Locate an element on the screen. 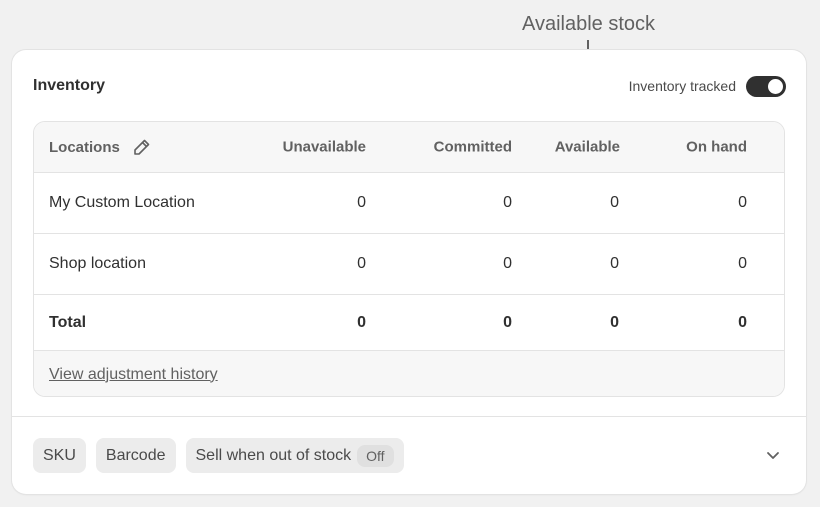 This screenshot has width=820, height=507. sell-when-out-of-stock-label: Sell when out of stock is located at coordinates (273, 455).